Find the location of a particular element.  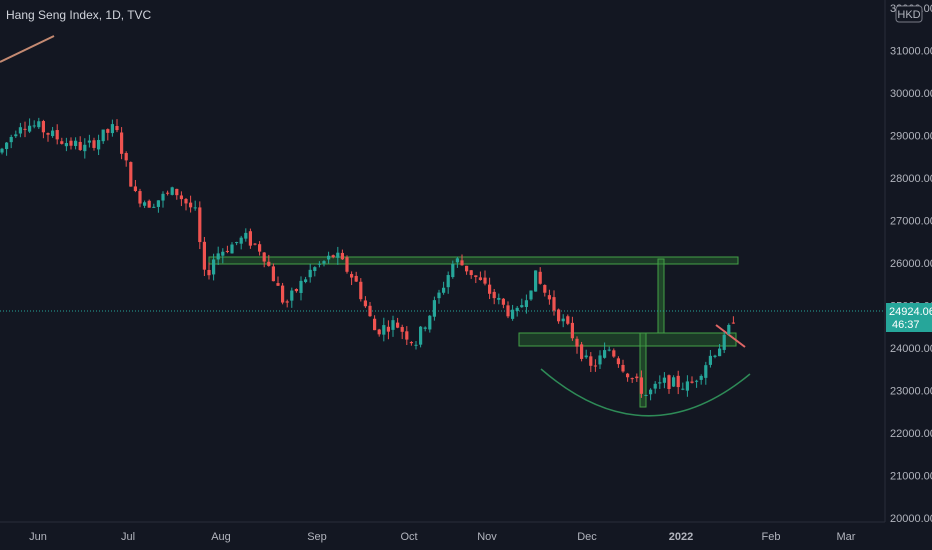

price-tick-label: 24000.00 is located at coordinates (911, 349).